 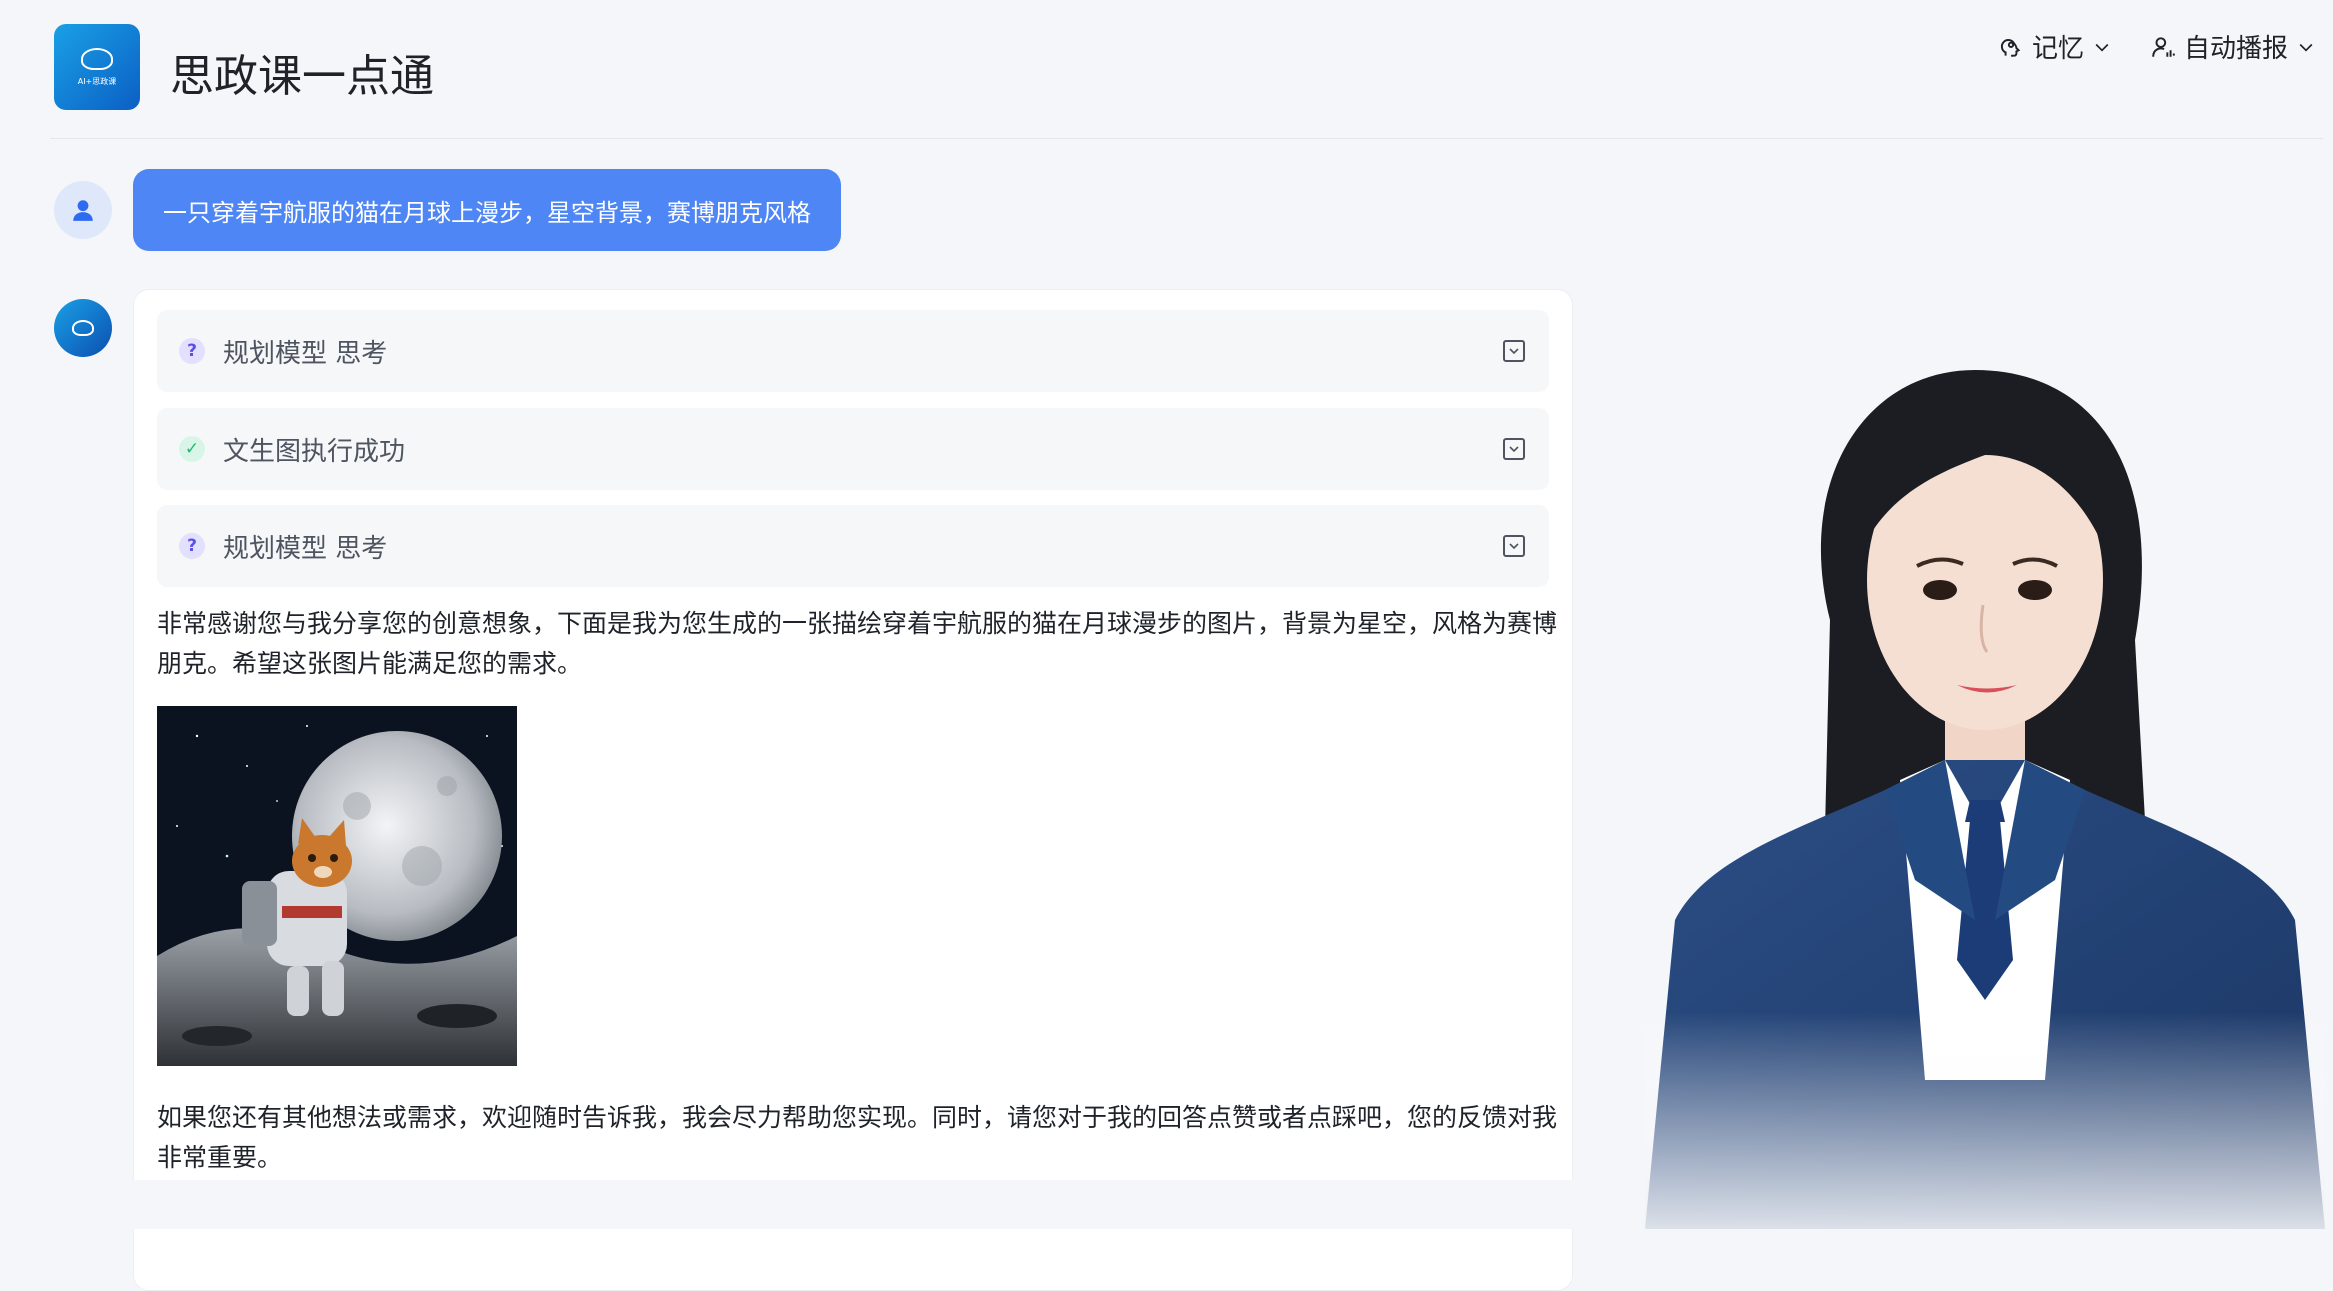 What do you see at coordinates (853, 449) in the screenshot?
I see `step-text-to-image-success: ✓ 文生图执行成功` at bounding box center [853, 449].